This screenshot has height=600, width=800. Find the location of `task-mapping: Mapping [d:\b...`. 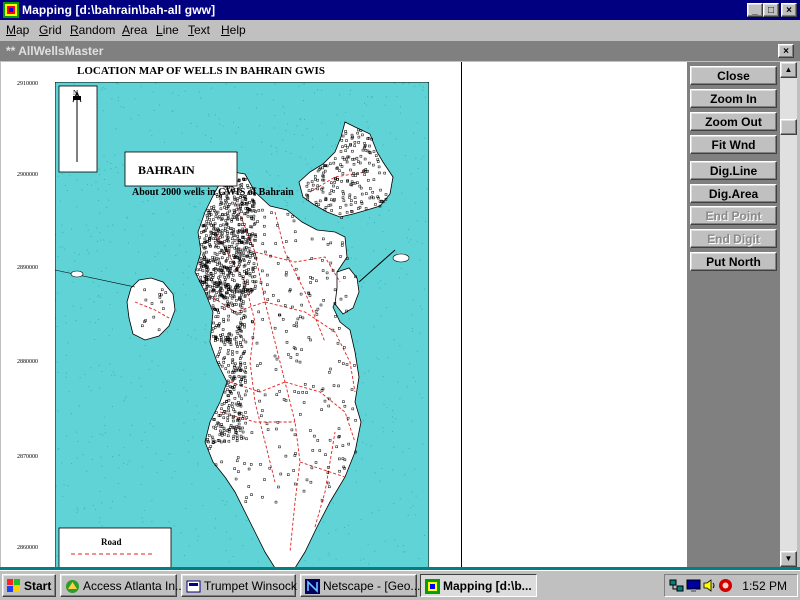

task-mapping: Mapping [d:\b... is located at coordinates (478, 585).